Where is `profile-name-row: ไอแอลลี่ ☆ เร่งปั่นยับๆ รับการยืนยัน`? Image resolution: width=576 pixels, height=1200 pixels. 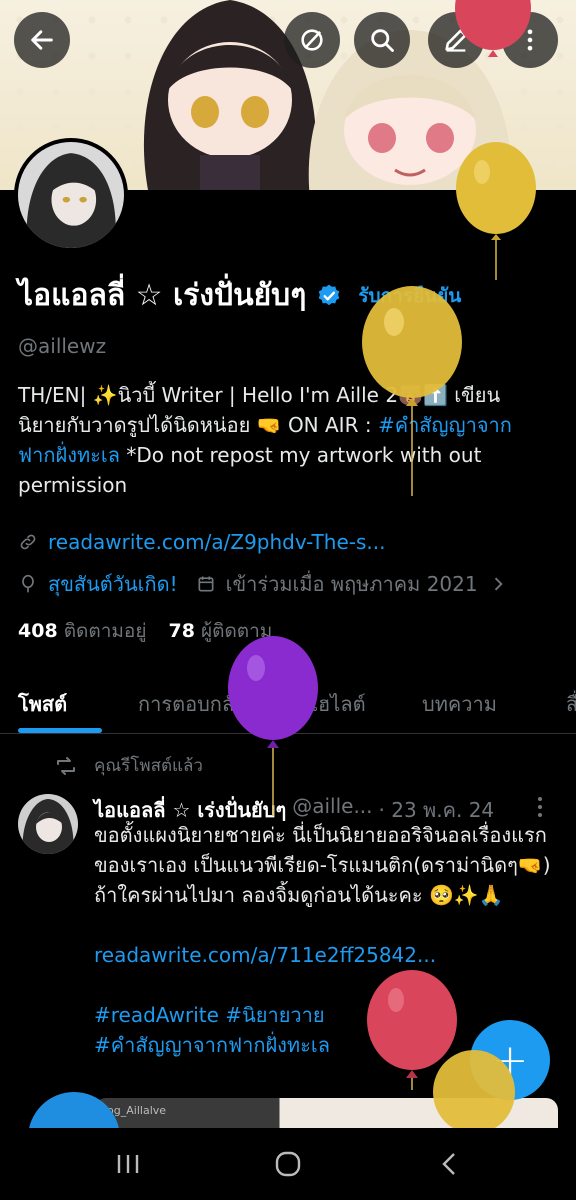
profile-name-row: ไอแอลลี่ ☆ เร่งปั่นยับๆ รับการยืนยัน is located at coordinates (239, 295).